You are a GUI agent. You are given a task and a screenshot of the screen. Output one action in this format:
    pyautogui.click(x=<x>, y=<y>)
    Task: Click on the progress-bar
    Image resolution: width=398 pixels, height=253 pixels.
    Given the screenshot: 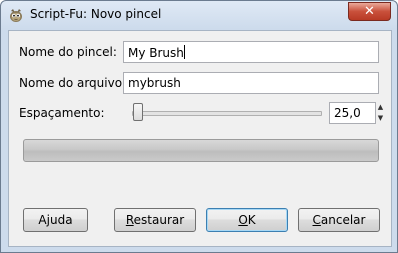 What is the action you would take?
    pyautogui.click(x=201, y=150)
    